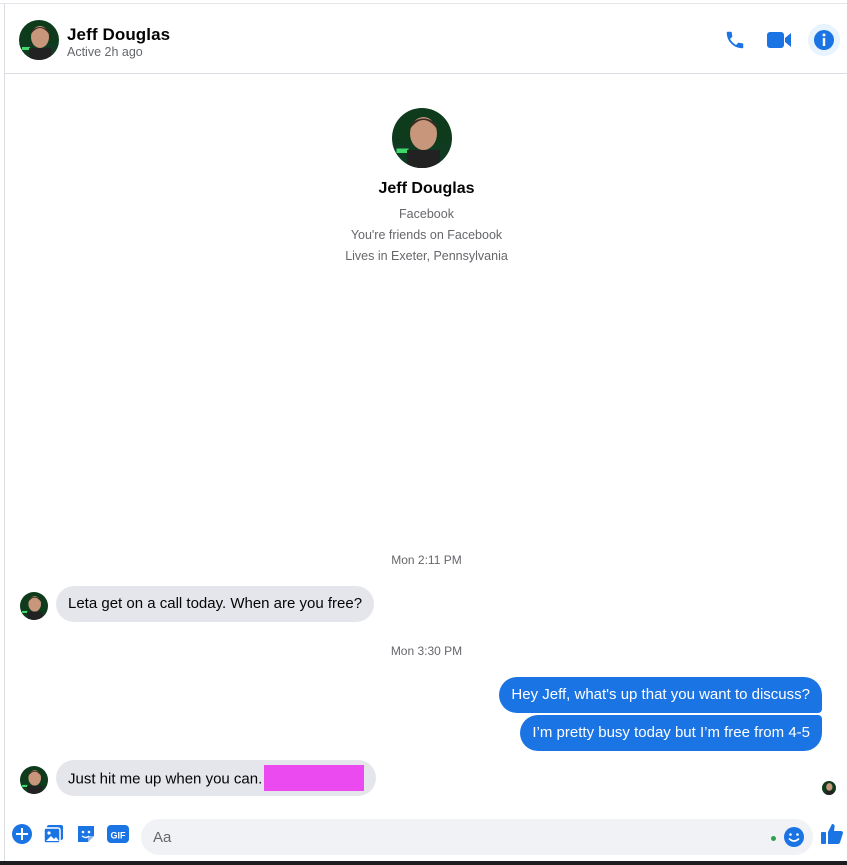 This screenshot has width=847, height=865. What do you see at coordinates (39, 40) in the screenshot?
I see `contact-avatar` at bounding box center [39, 40].